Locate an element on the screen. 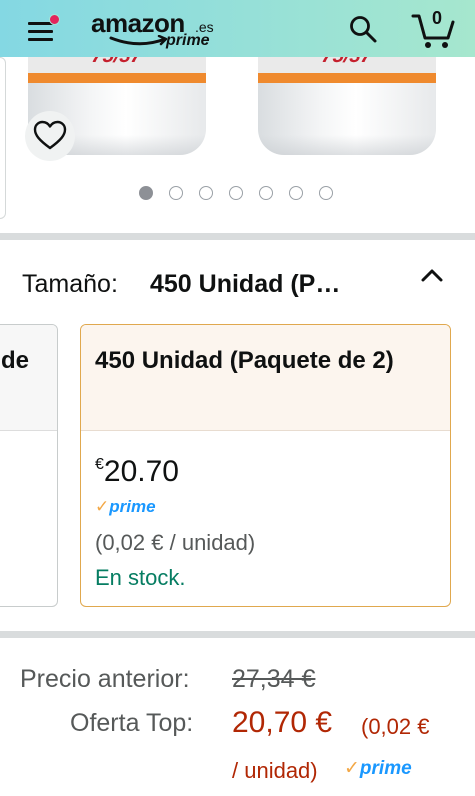 The height and width of the screenshot is (796, 475). collapse-button is located at coordinates (432, 276).